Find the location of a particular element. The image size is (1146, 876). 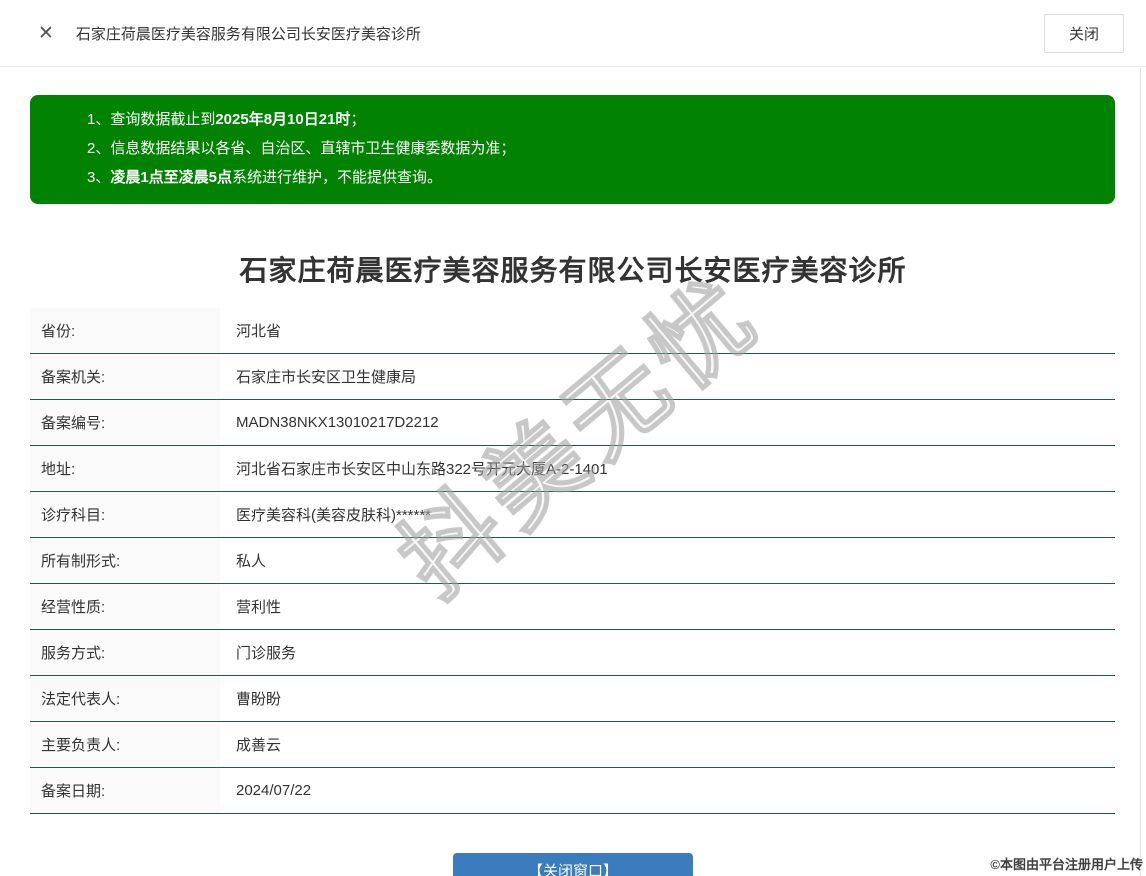

field-value: 2024/07/22 is located at coordinates (667, 790).